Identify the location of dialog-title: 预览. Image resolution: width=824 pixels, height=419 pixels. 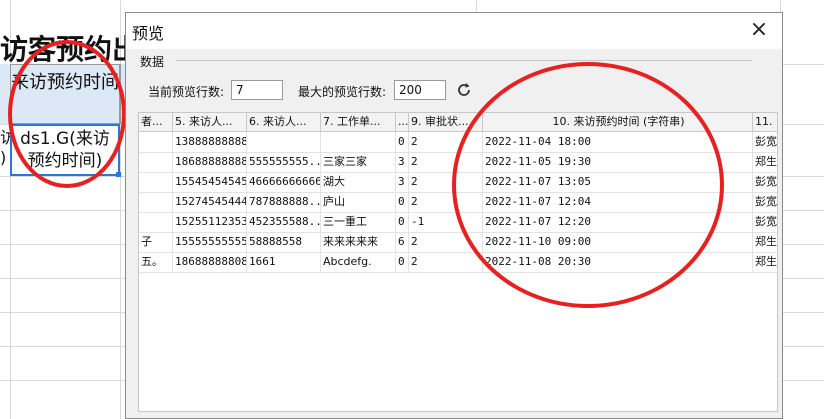
(148, 33).